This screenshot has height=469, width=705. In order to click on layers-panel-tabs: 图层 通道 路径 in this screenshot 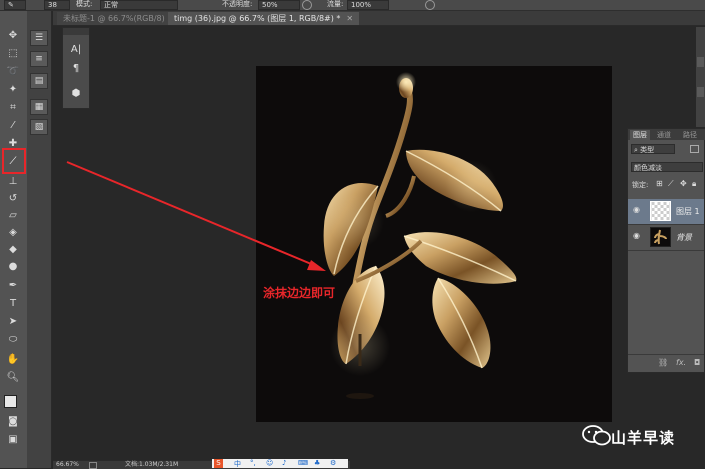, I will do `click(666, 134)`.